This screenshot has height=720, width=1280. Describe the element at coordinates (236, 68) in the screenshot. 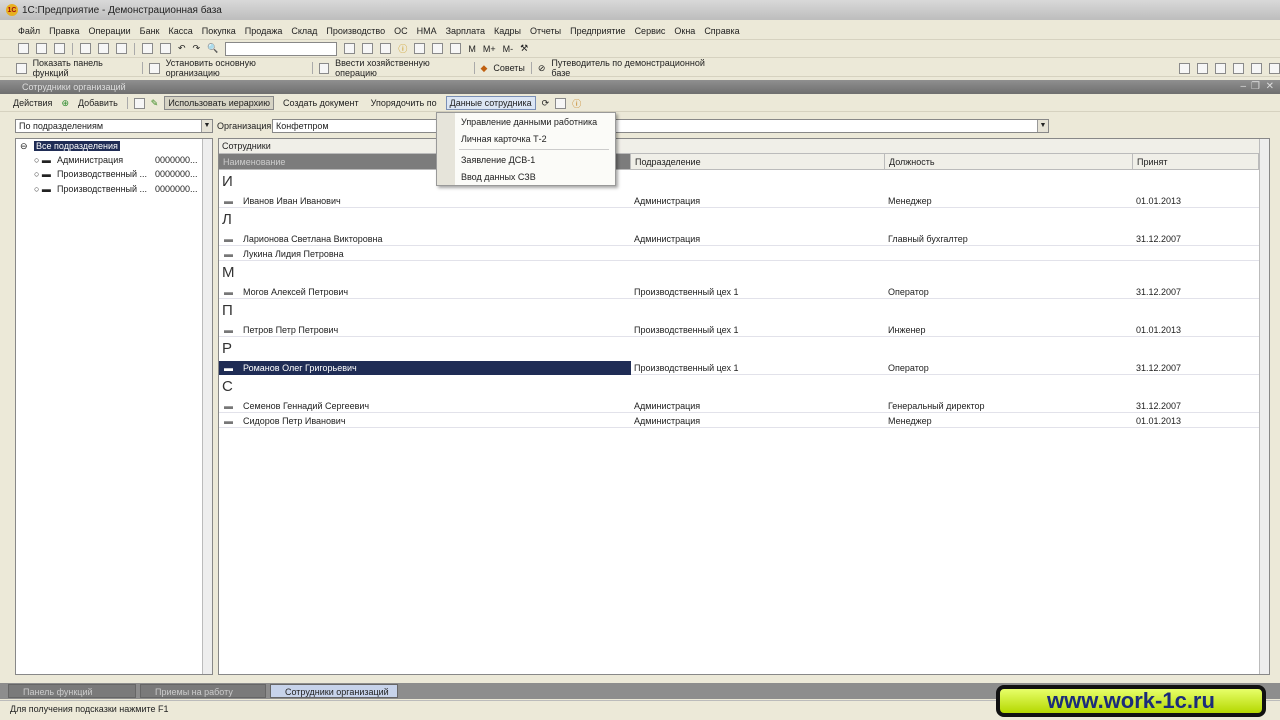

I see `set-main-org-button: Установить основную организацию` at that location.